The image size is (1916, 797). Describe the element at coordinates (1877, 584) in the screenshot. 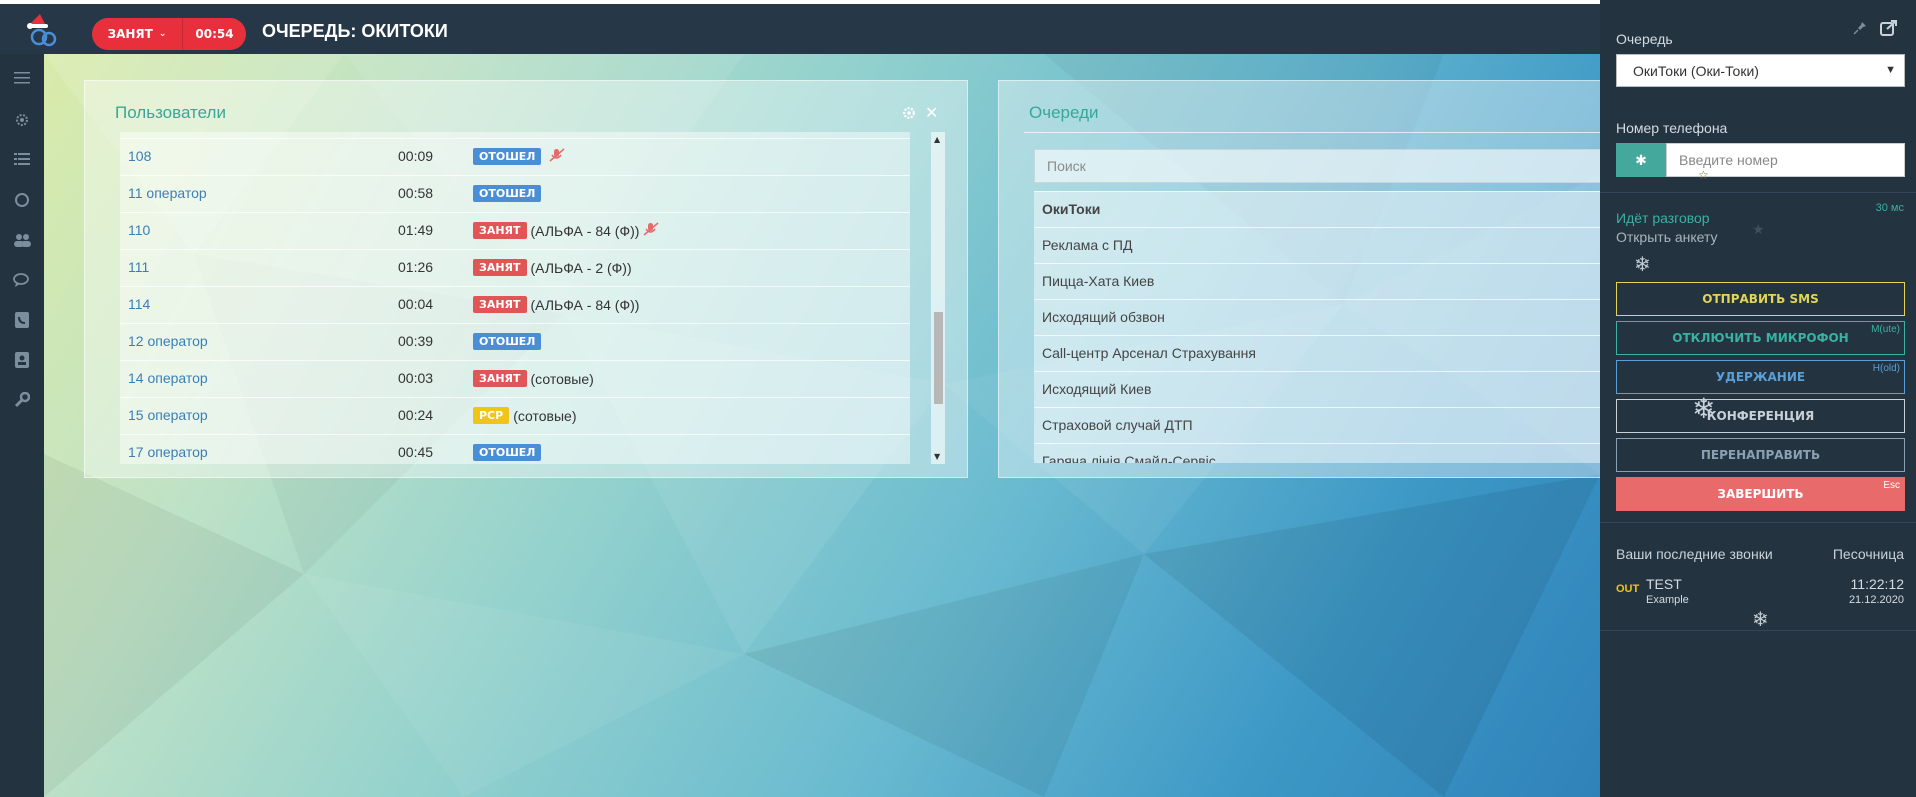

I see `call-time: 11:22:12` at that location.